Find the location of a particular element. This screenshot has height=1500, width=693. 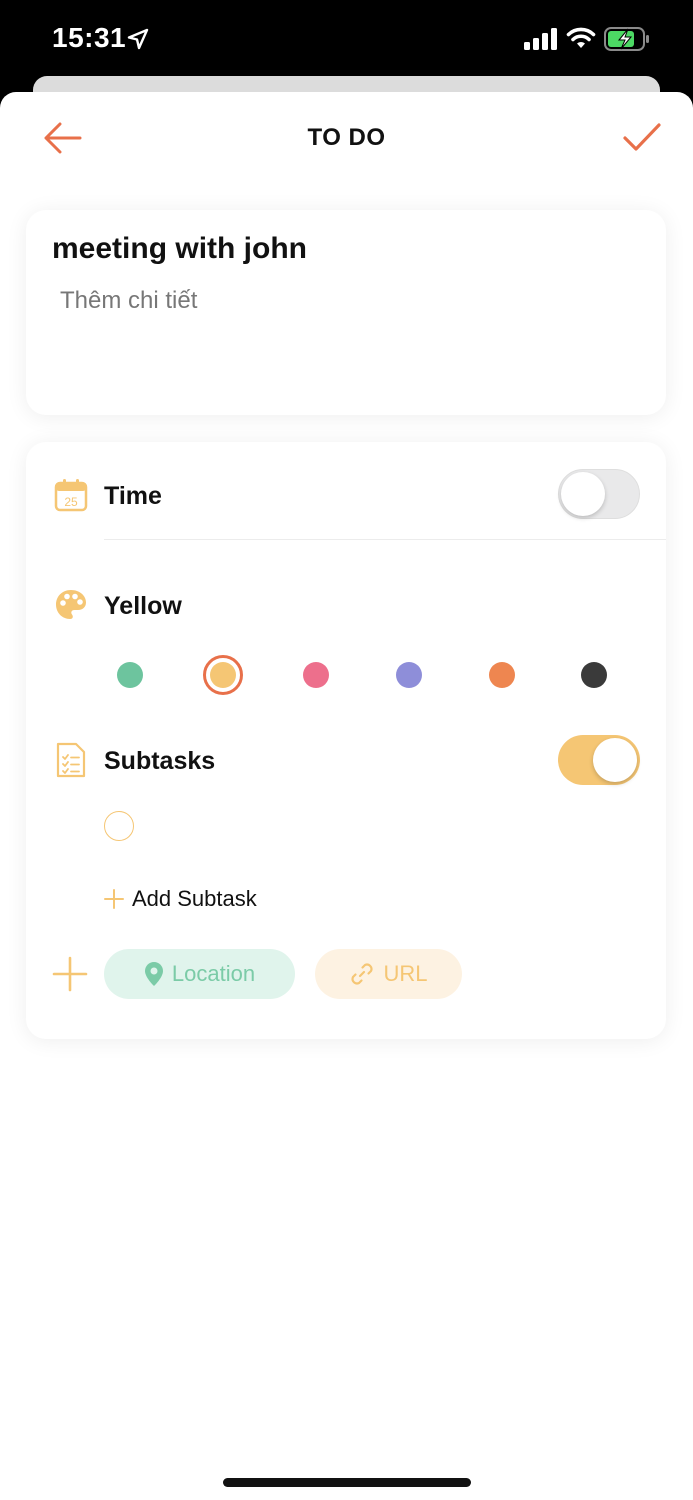

battery-charging-icon is located at coordinates (626, 39).